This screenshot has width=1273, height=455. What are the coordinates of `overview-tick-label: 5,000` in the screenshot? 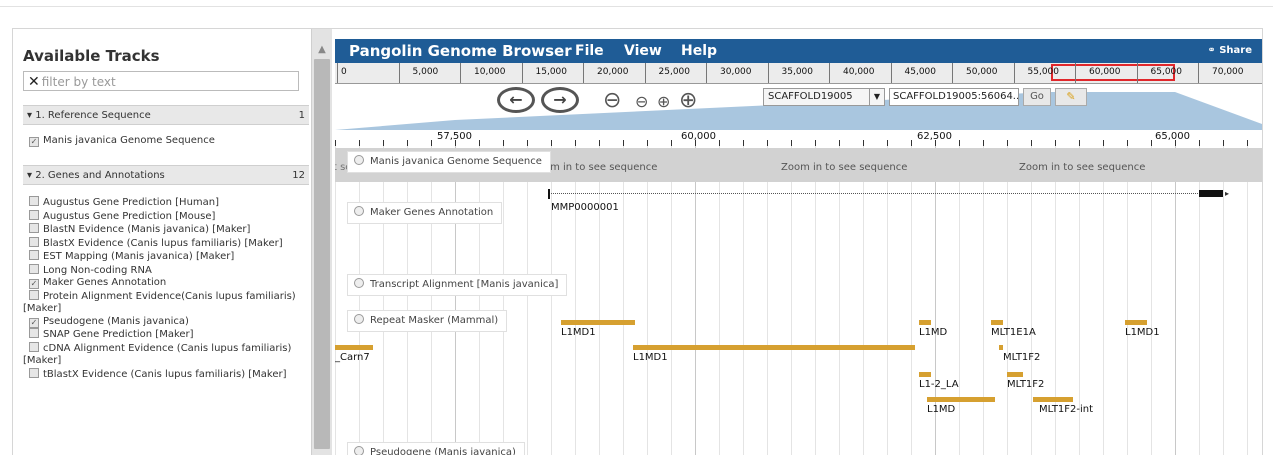 It's located at (425, 72).